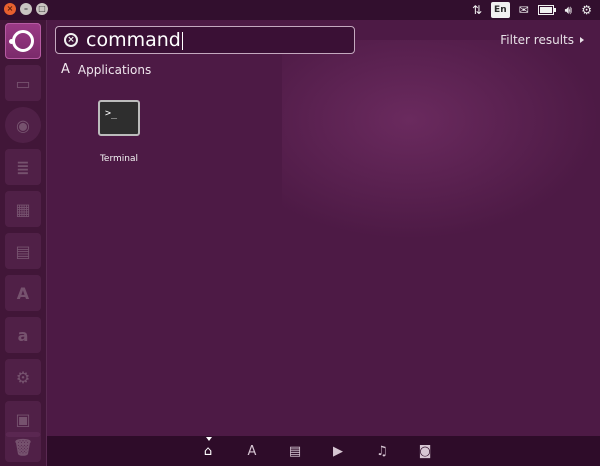 This screenshot has height=466, width=600. What do you see at coordinates (111, 113) in the screenshot?
I see `terminal-prompt-glyph: >_` at bounding box center [111, 113].